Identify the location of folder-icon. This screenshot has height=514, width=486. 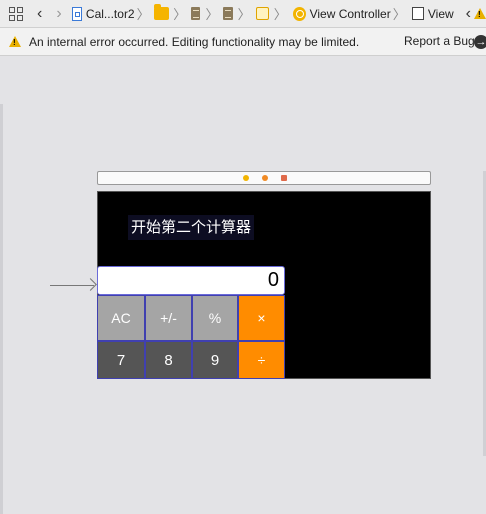
(161, 12).